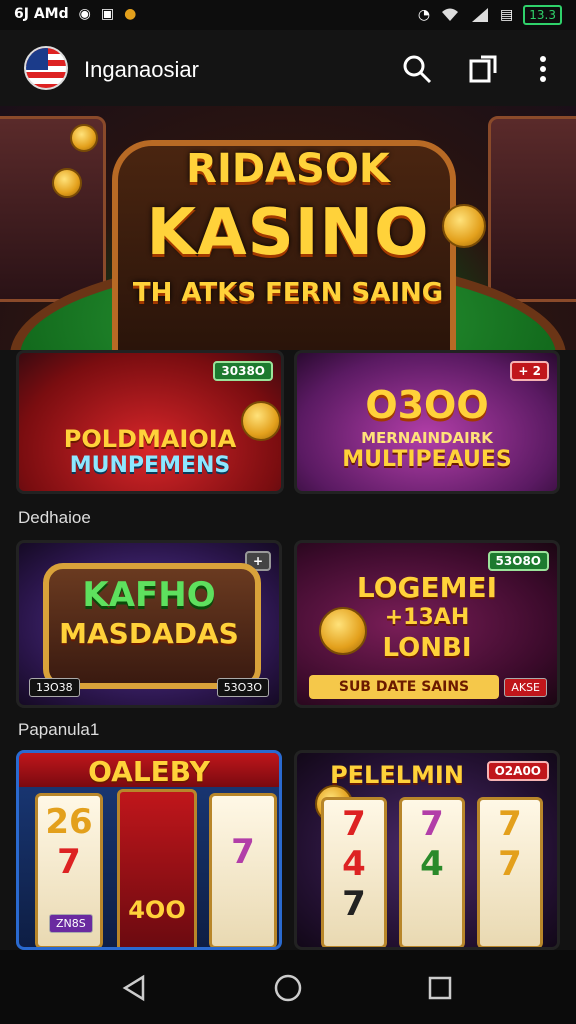  I want to click on game-title: OALEBY, so click(149, 771).